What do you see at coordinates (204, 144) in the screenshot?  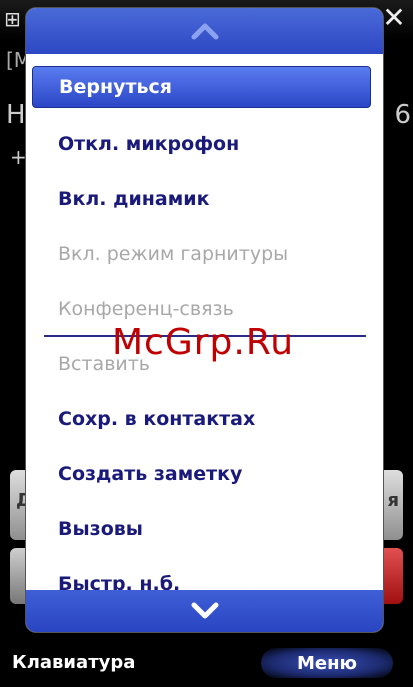 I see `menu-item: Откл. микрофон` at bounding box center [204, 144].